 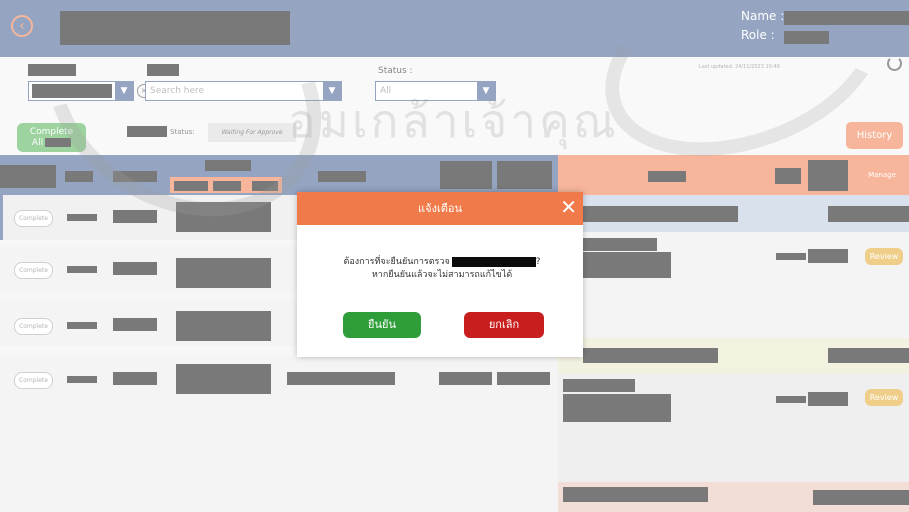 I want to click on close-icon: ✕, so click(x=568, y=207).